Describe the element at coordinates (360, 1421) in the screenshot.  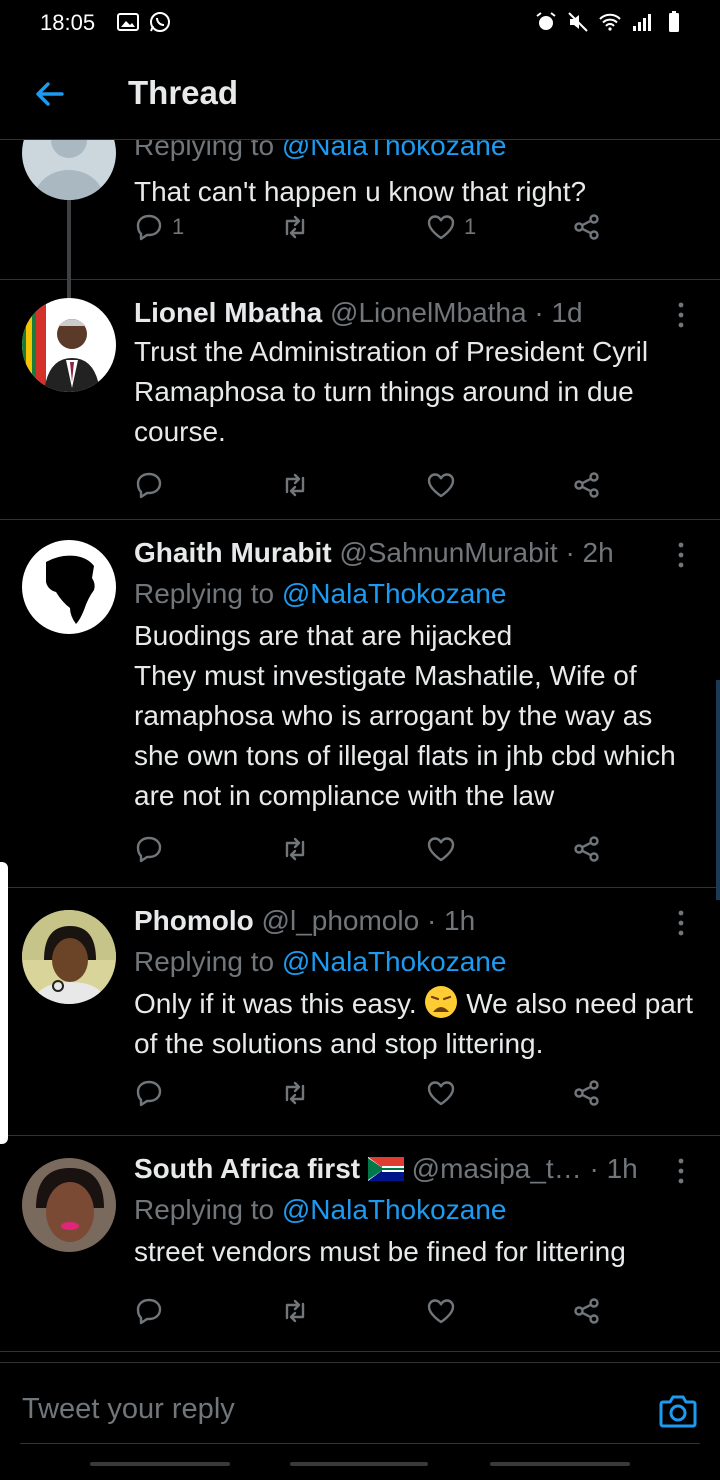
I see `reply-composer: Tweet your reply` at that location.